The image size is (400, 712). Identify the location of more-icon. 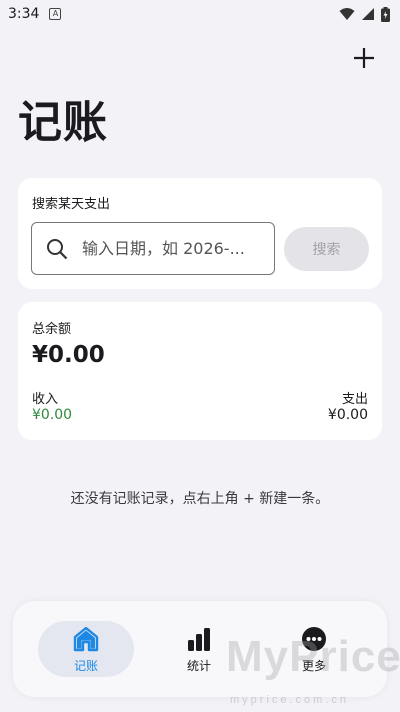
(314, 639).